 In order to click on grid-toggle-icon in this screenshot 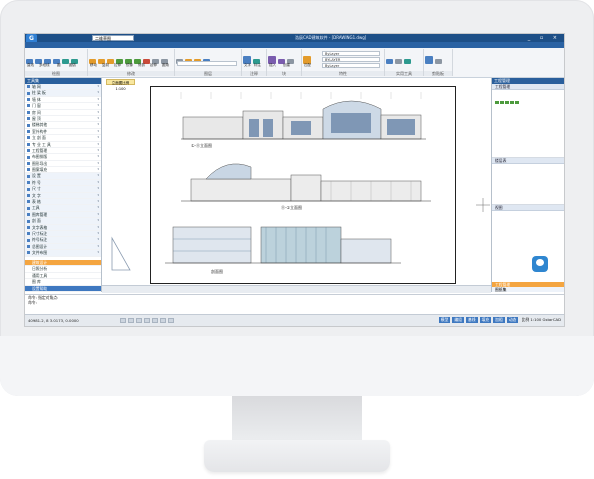, I will do `click(131, 320)`.